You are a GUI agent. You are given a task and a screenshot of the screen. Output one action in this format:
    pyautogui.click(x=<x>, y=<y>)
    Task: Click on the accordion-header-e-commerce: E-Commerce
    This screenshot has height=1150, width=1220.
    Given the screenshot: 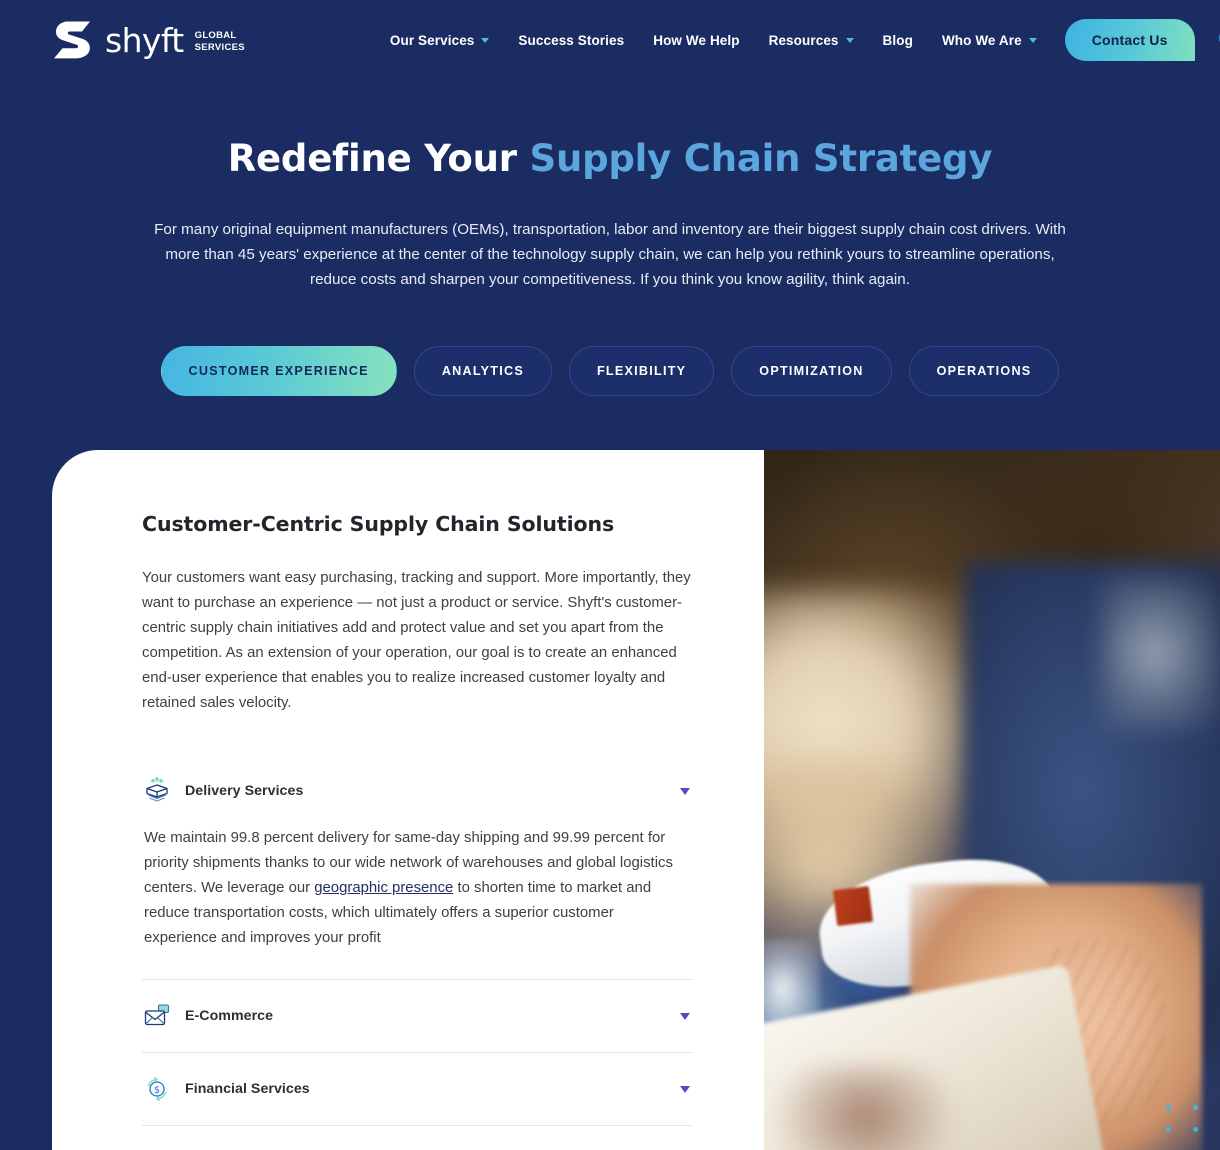 What is the action you would take?
    pyautogui.click(x=417, y=1016)
    